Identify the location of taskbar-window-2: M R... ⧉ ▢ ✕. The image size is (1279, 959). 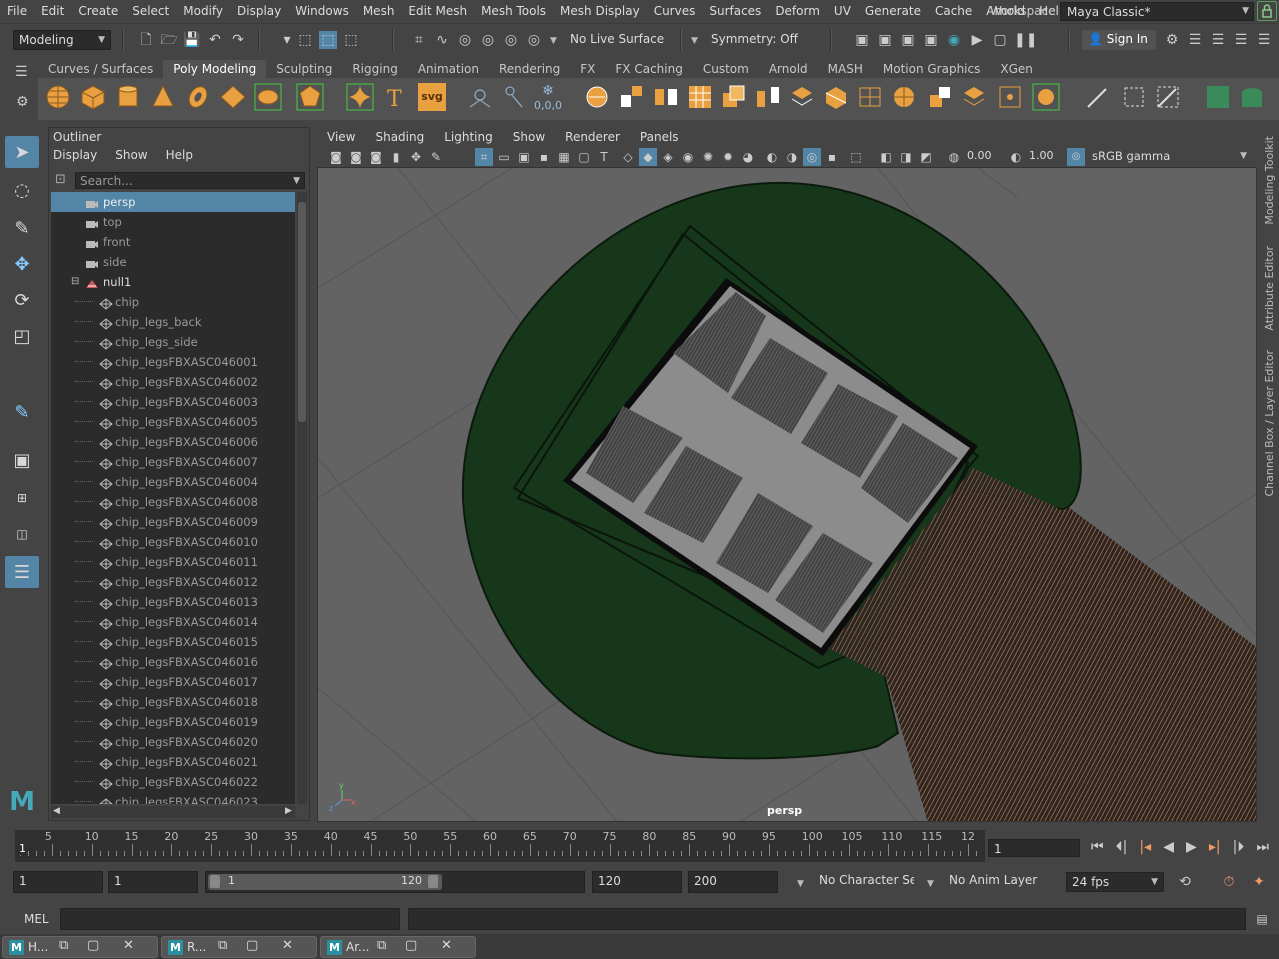
(239, 947).